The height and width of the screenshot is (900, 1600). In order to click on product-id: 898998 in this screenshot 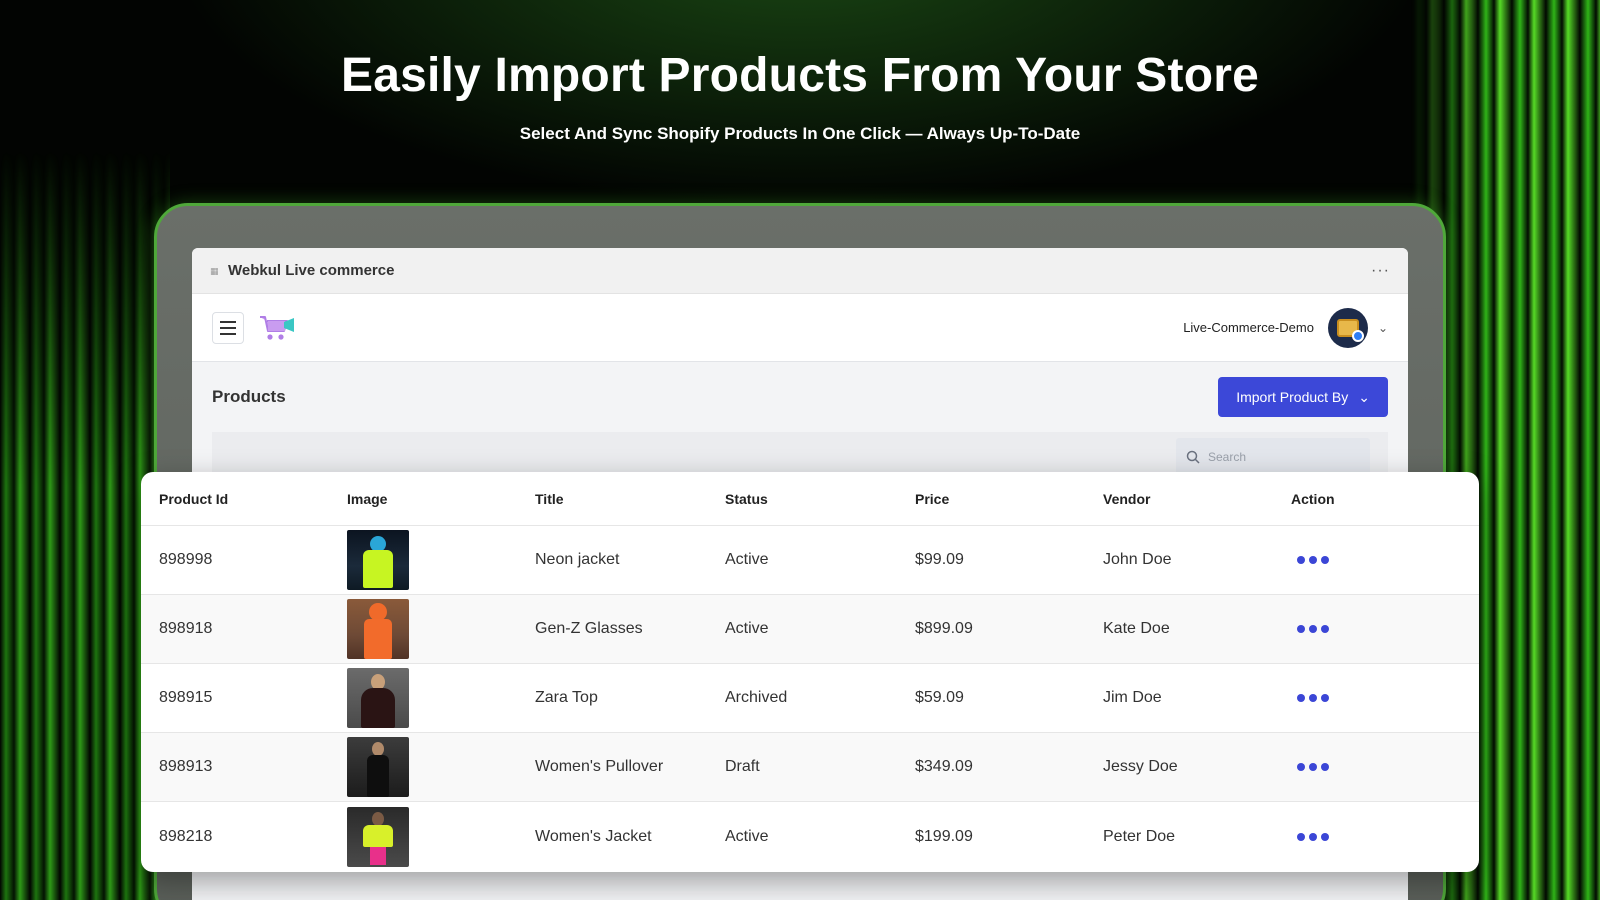, I will do `click(186, 559)`.